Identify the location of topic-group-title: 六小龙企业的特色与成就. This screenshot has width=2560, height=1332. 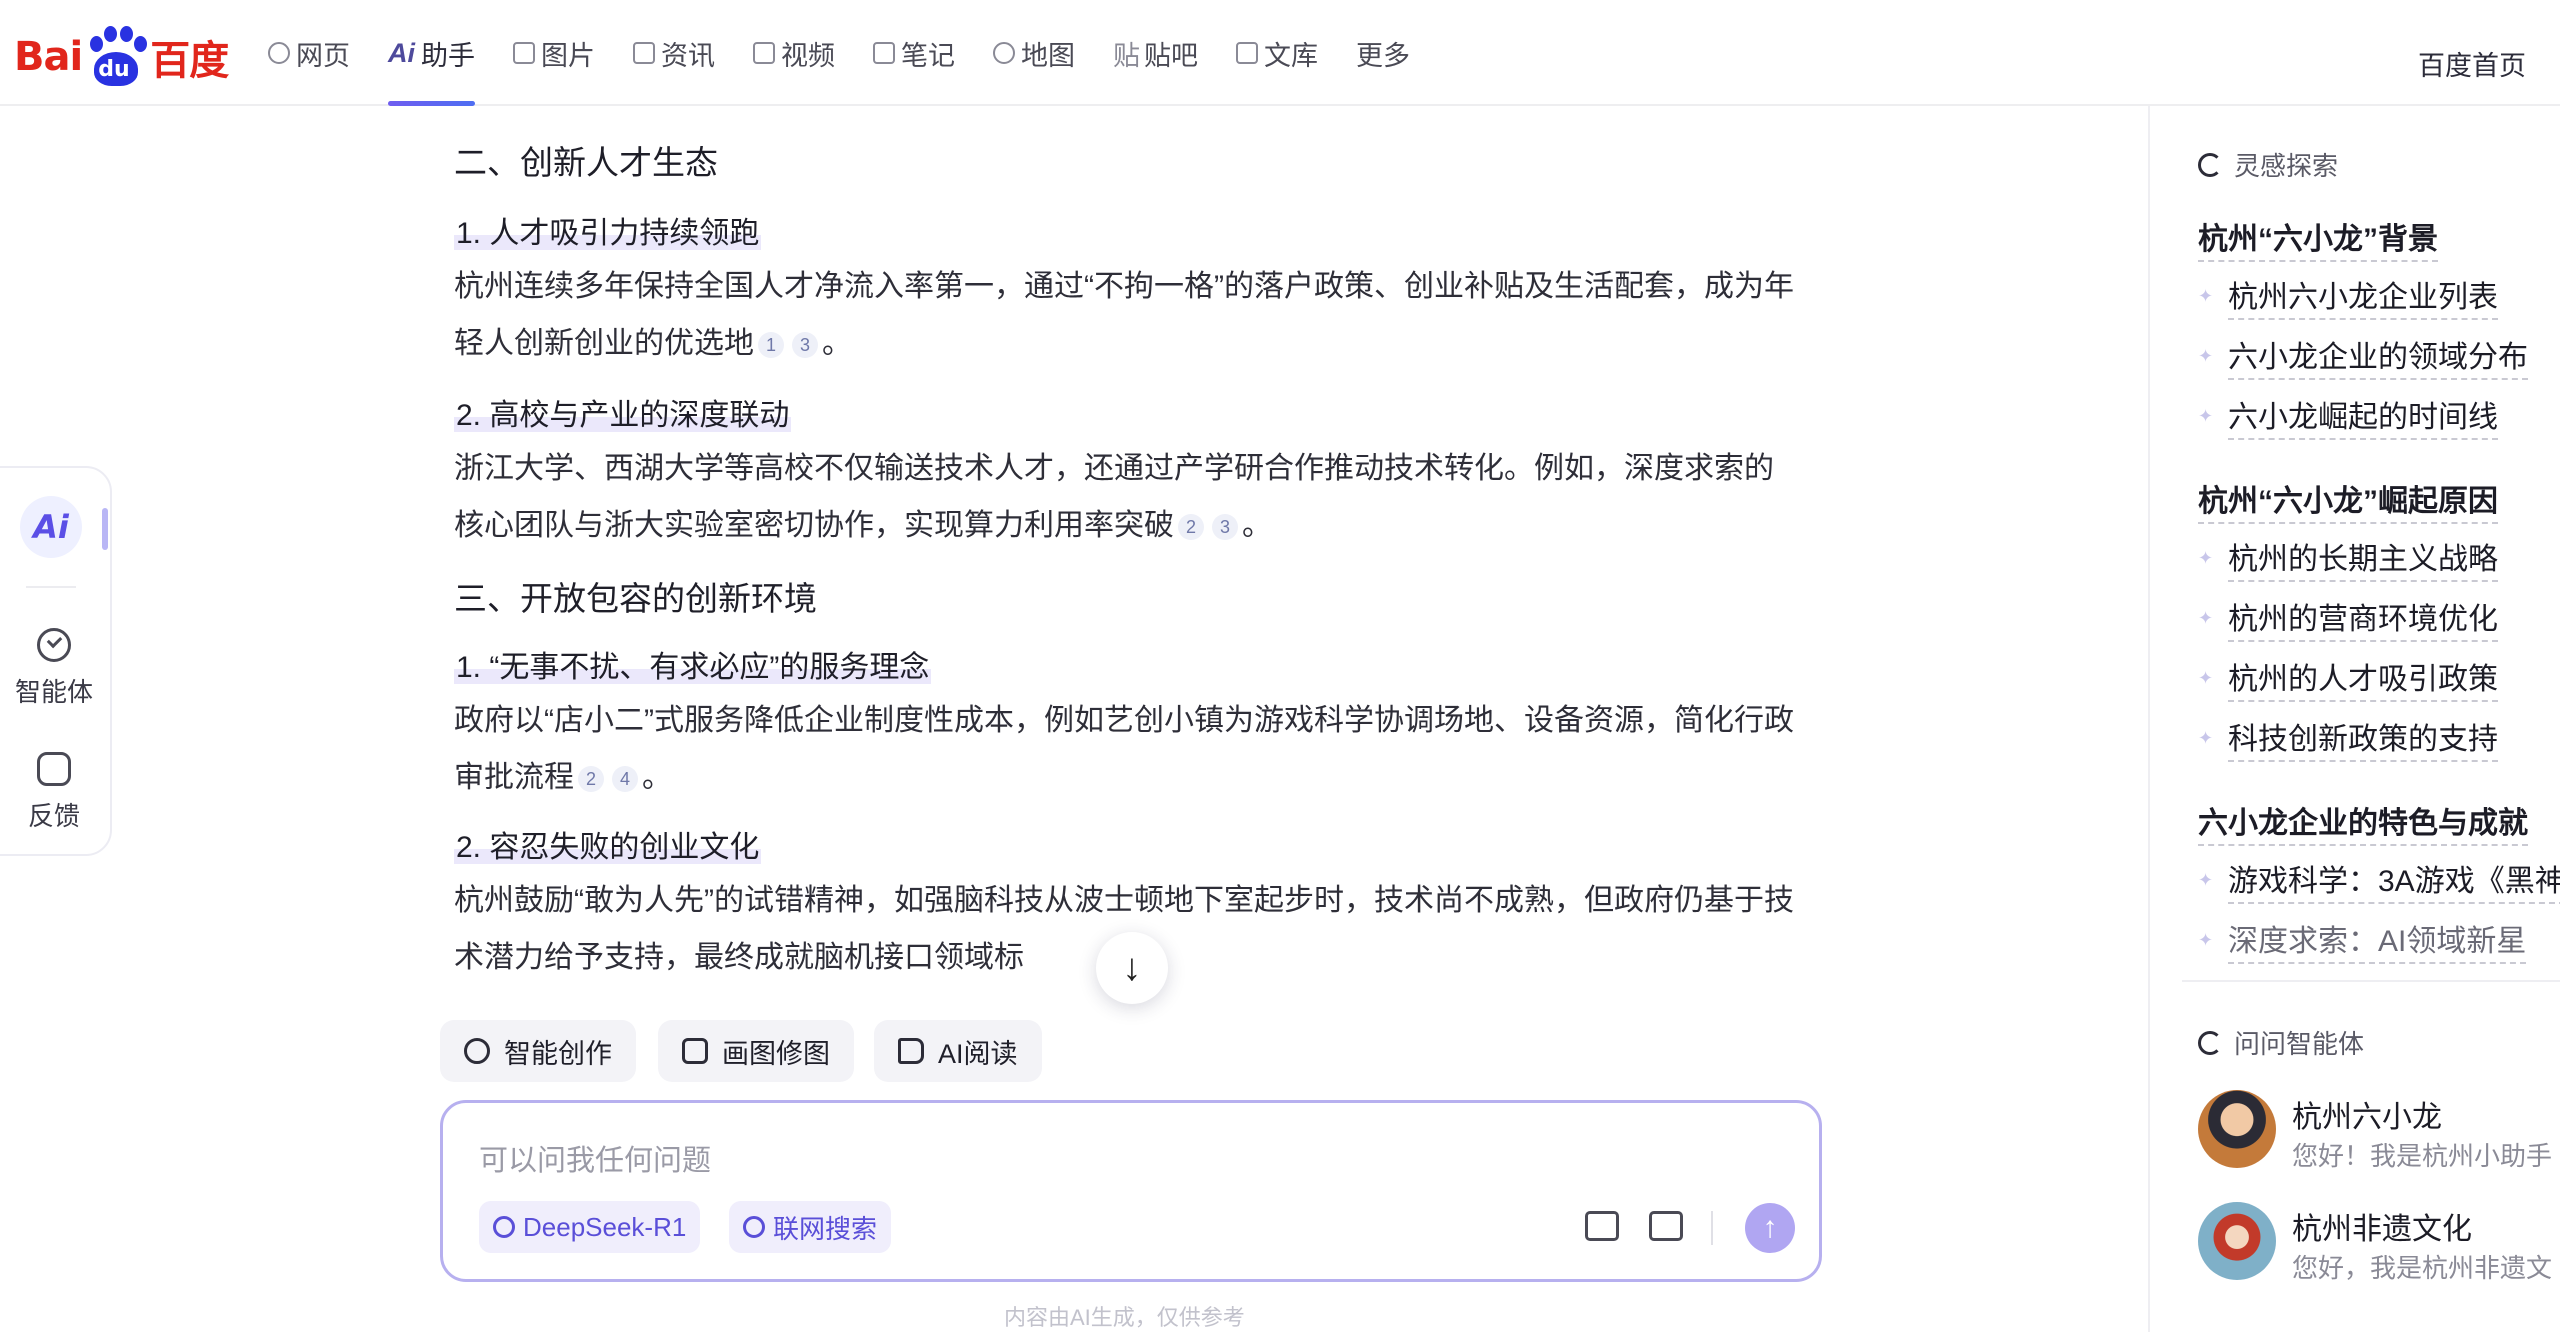
(2363, 822).